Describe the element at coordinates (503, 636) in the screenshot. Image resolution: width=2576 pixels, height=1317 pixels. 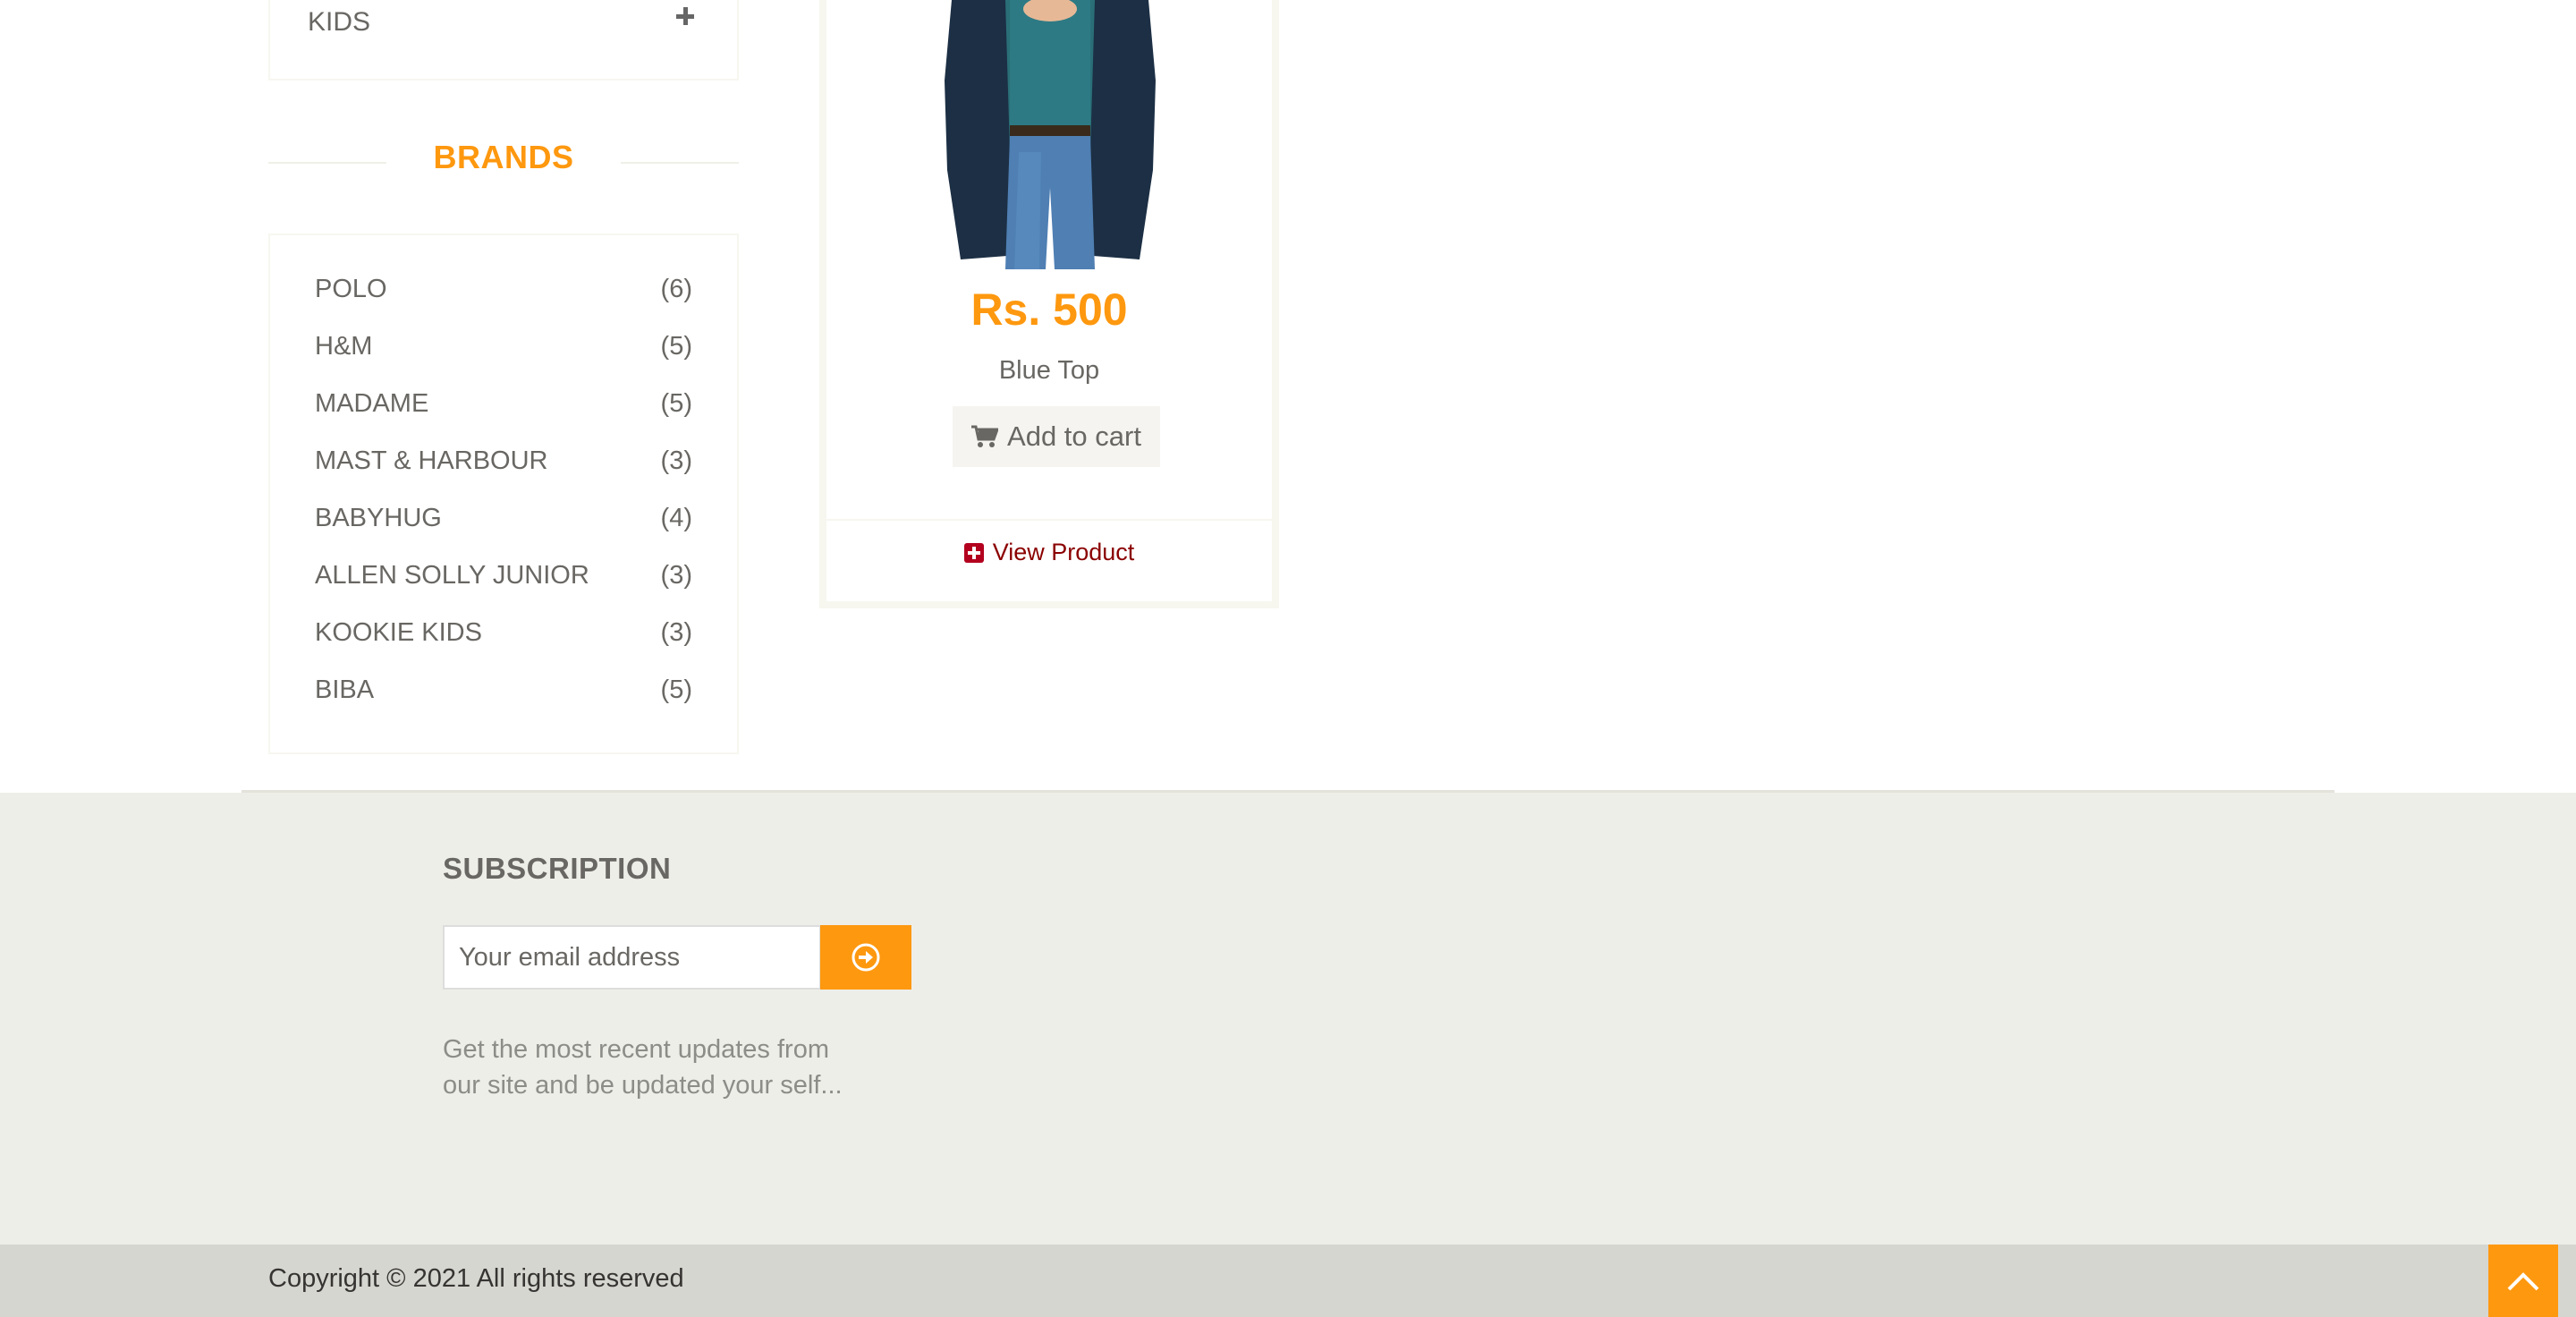
I see `brand-item-kookie-kids: KOOKIE KIDS (3)` at that location.